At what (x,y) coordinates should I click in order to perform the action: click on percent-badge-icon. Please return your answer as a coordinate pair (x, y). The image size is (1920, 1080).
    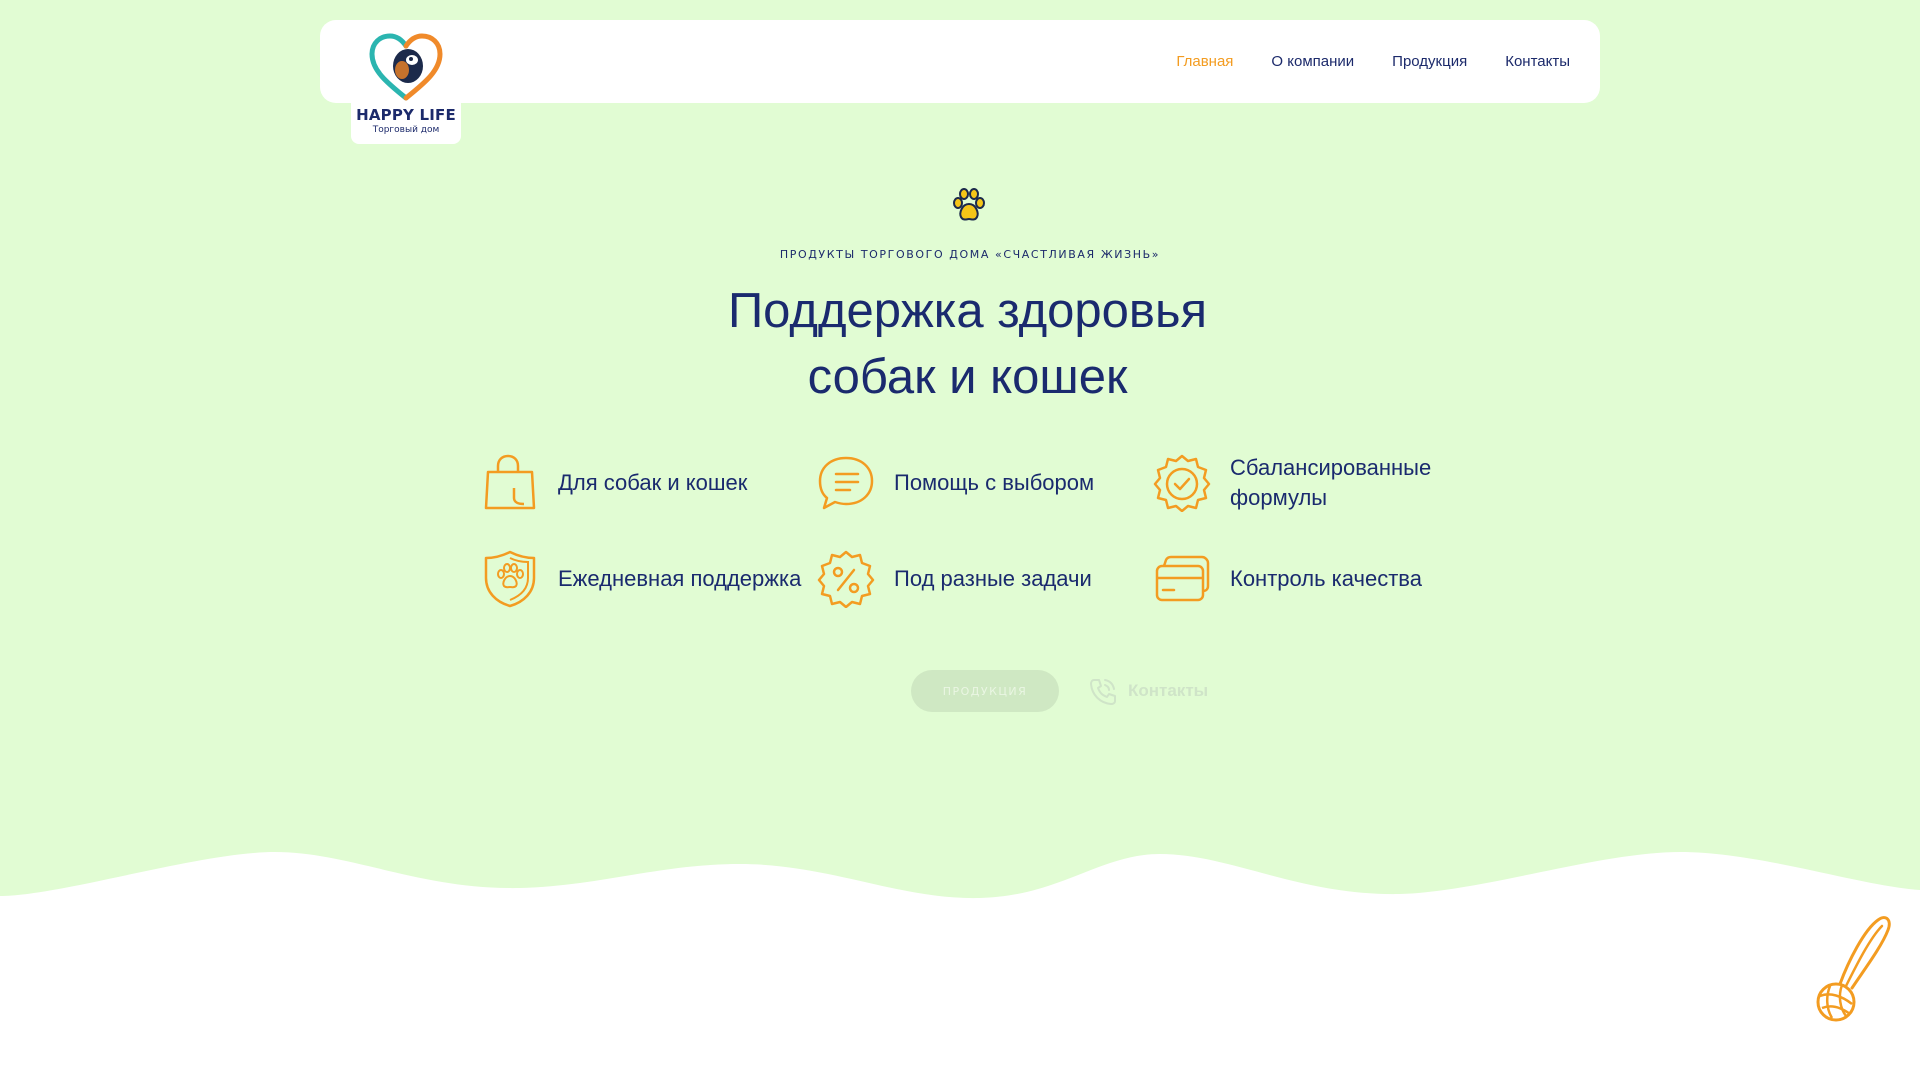
    Looking at the image, I should click on (846, 579).